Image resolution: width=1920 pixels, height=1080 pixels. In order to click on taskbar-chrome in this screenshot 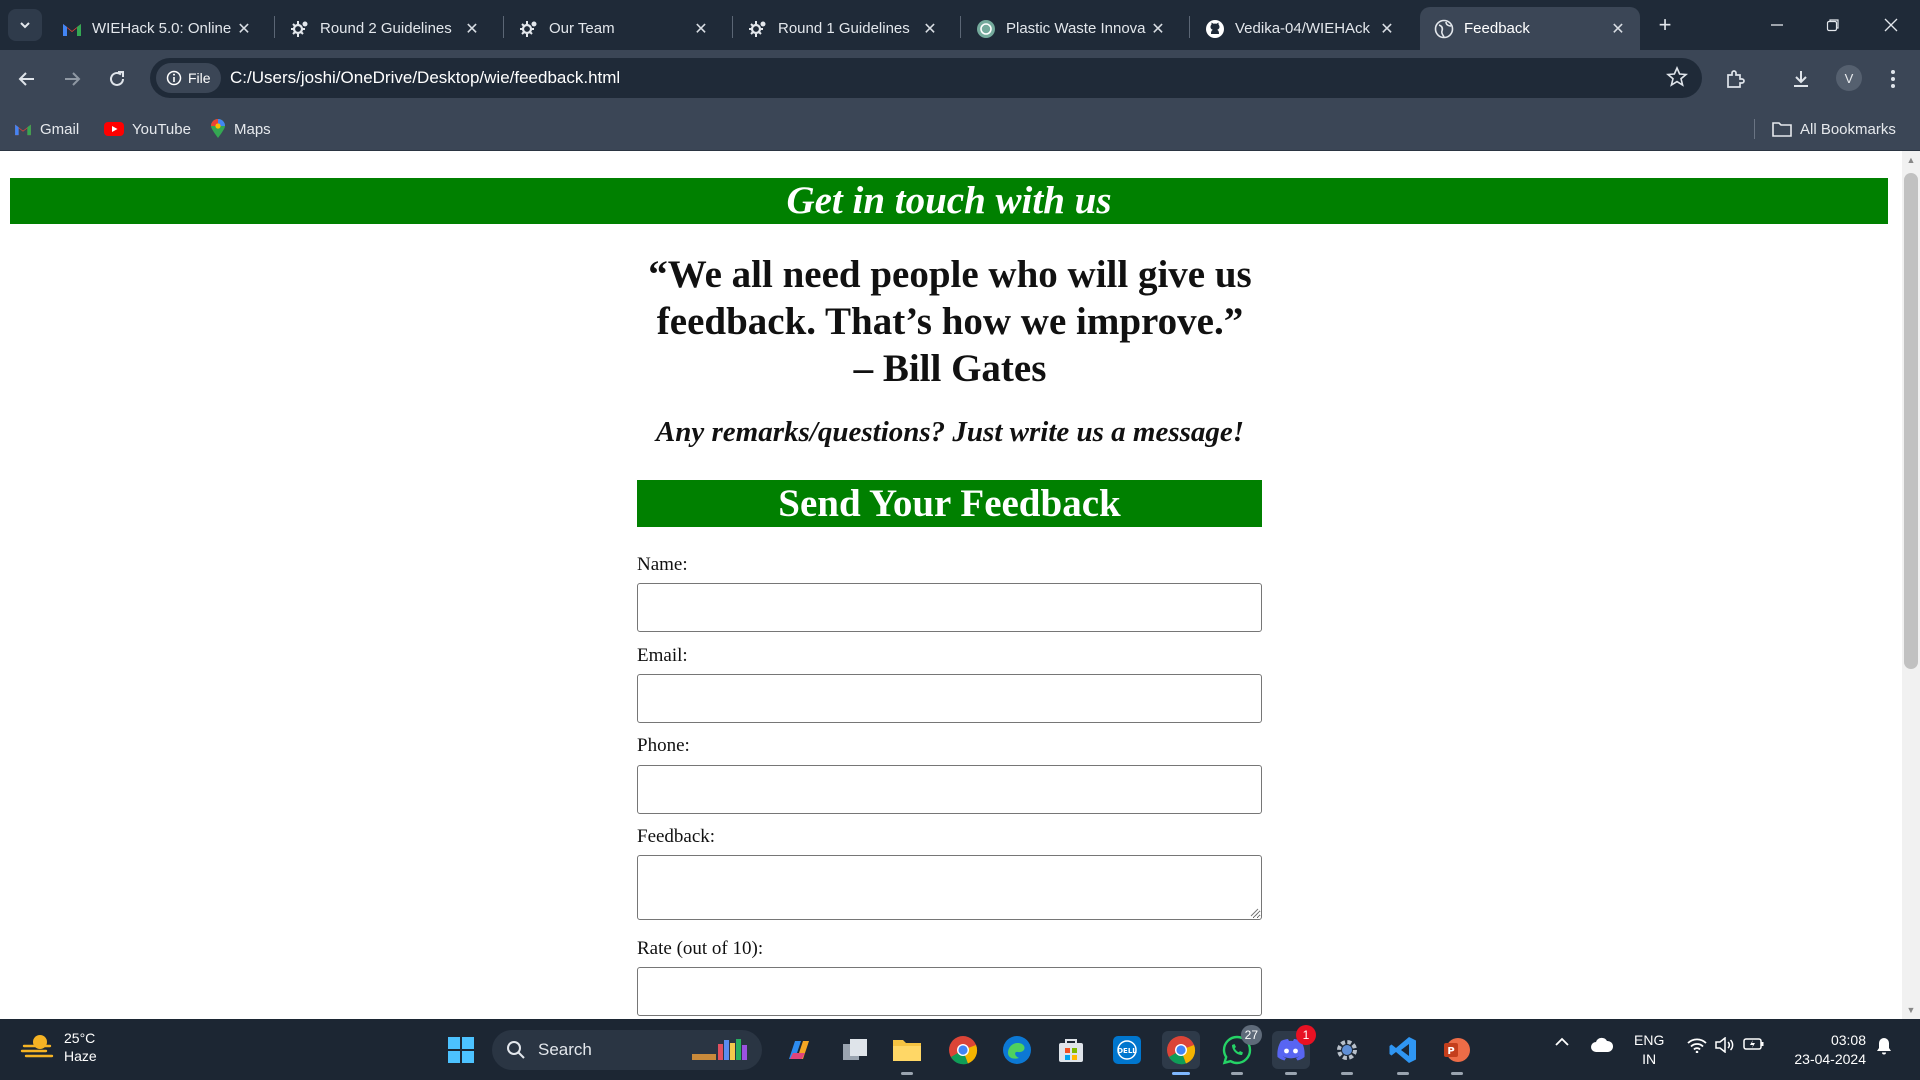, I will do `click(963, 1050)`.